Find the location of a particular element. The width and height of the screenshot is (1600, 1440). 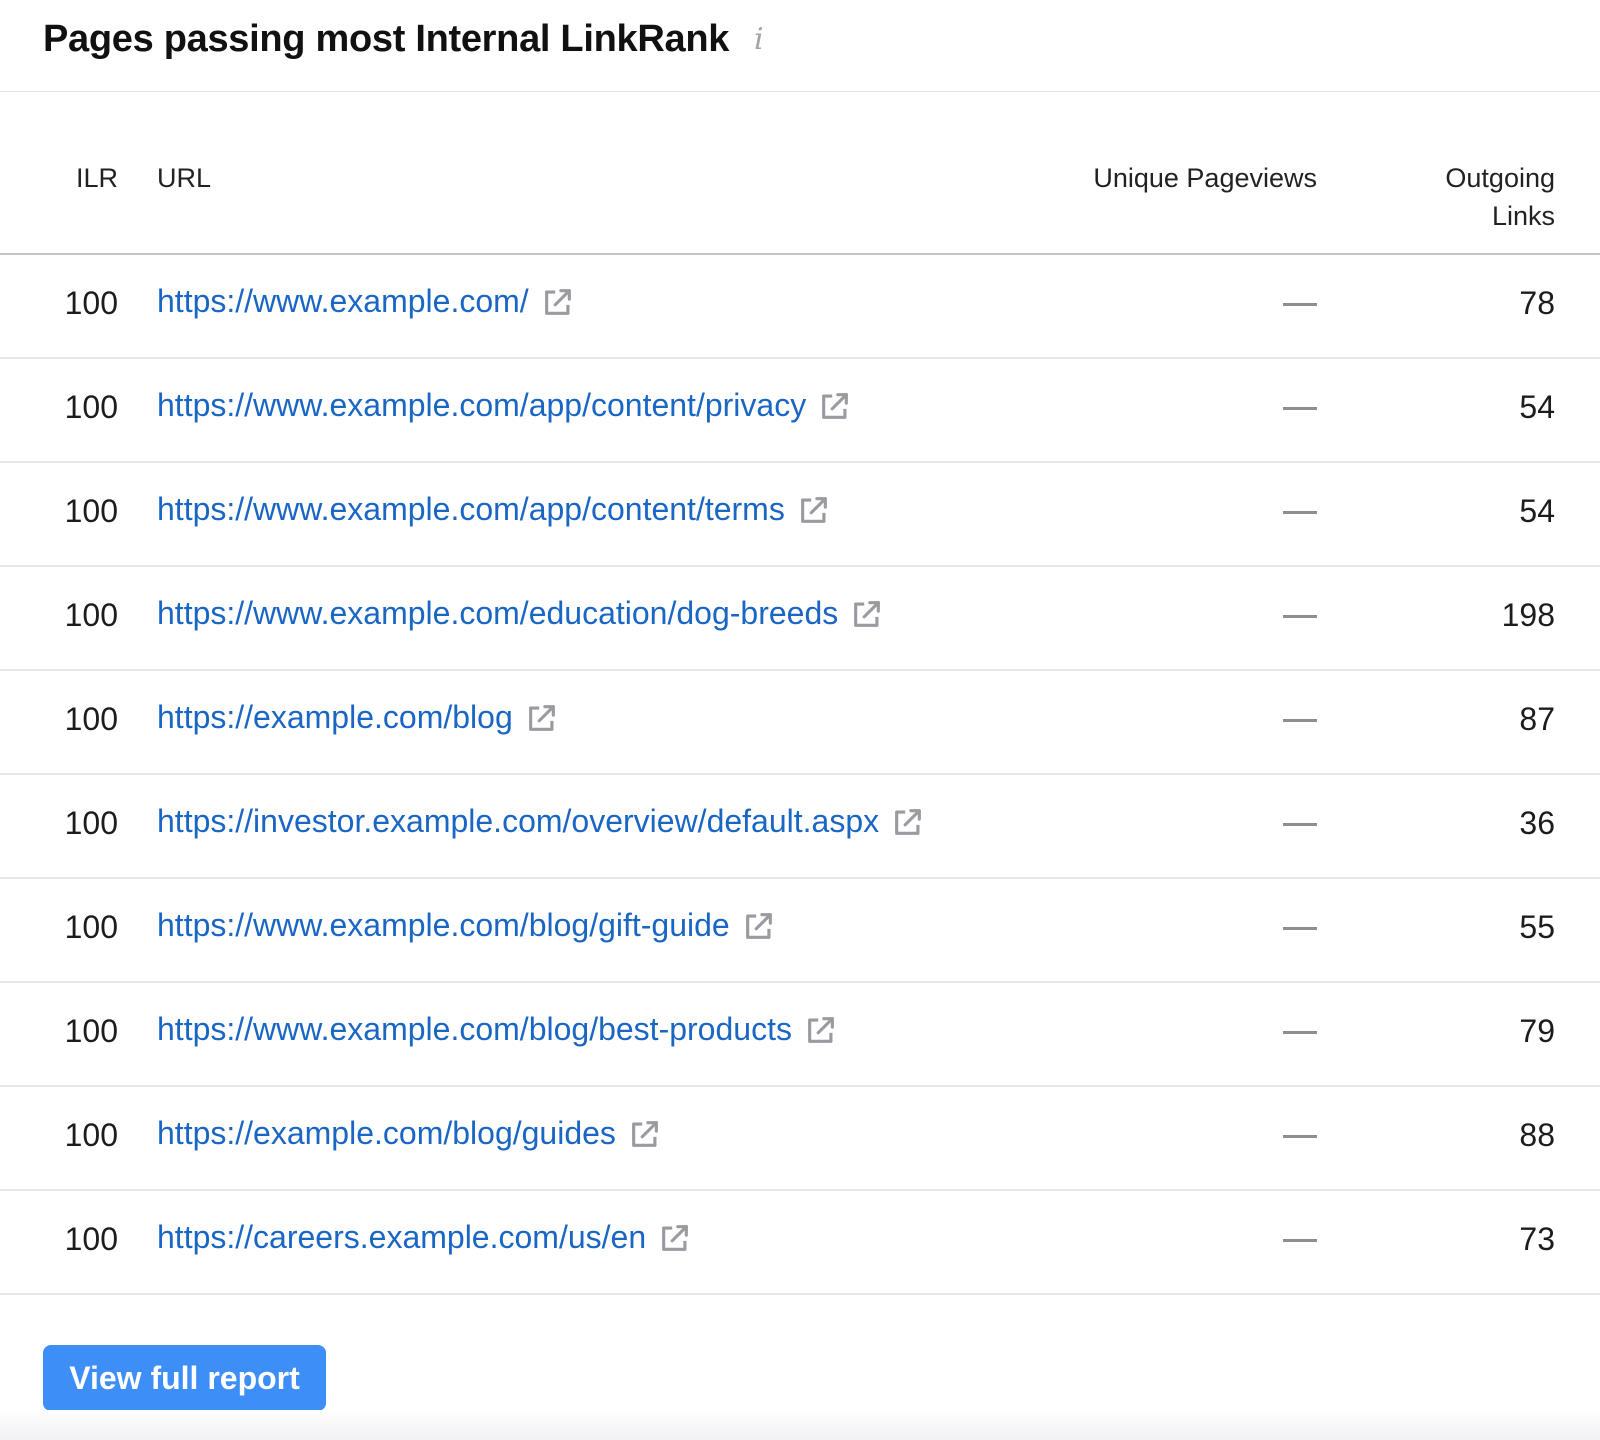

outgoing-links-value: 88 is located at coordinates (1537, 1135).